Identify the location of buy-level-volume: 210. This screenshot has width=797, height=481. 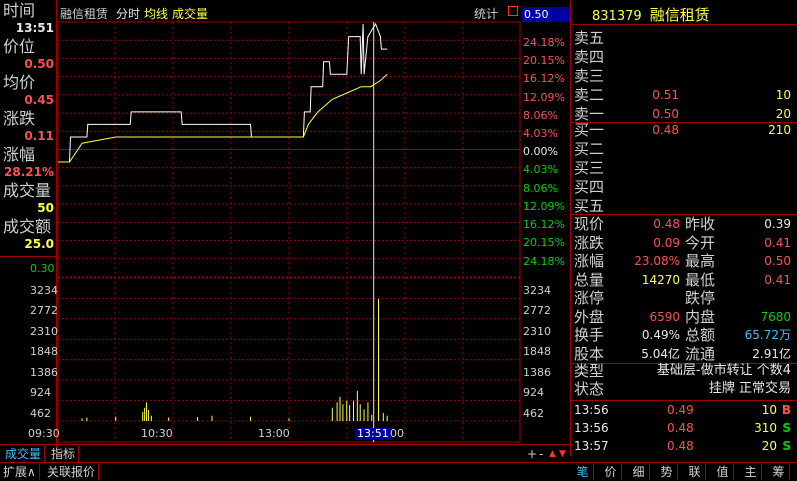
(779, 130).